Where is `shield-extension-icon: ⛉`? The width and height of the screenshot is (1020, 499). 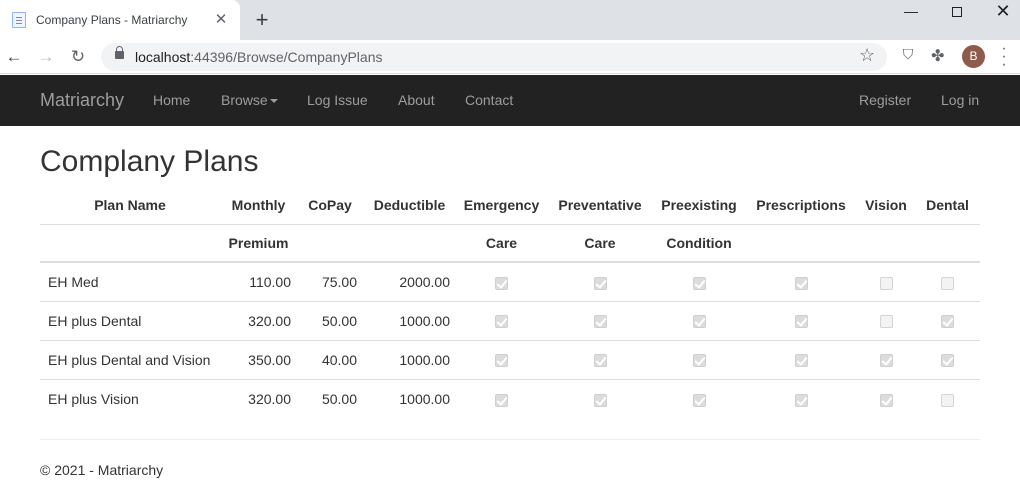 shield-extension-icon: ⛉ is located at coordinates (908, 55).